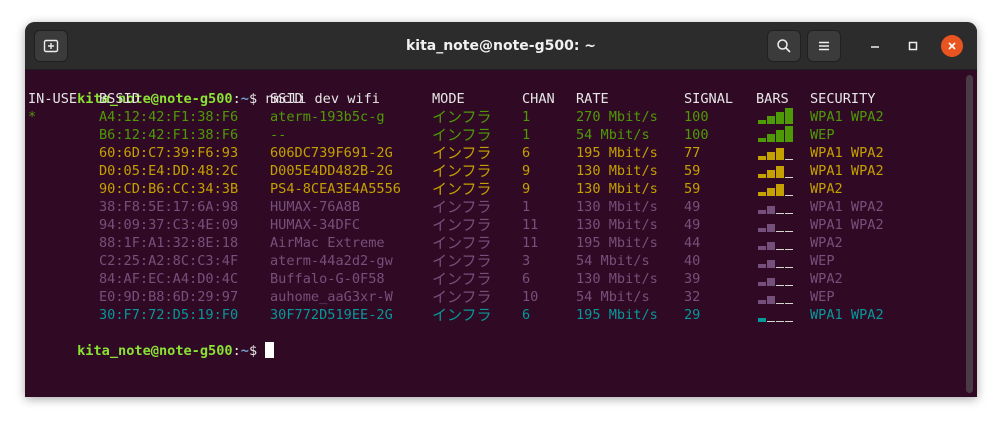  What do you see at coordinates (613, 261) in the screenshot?
I see `cell-rate: 54 Mbit/s` at bounding box center [613, 261].